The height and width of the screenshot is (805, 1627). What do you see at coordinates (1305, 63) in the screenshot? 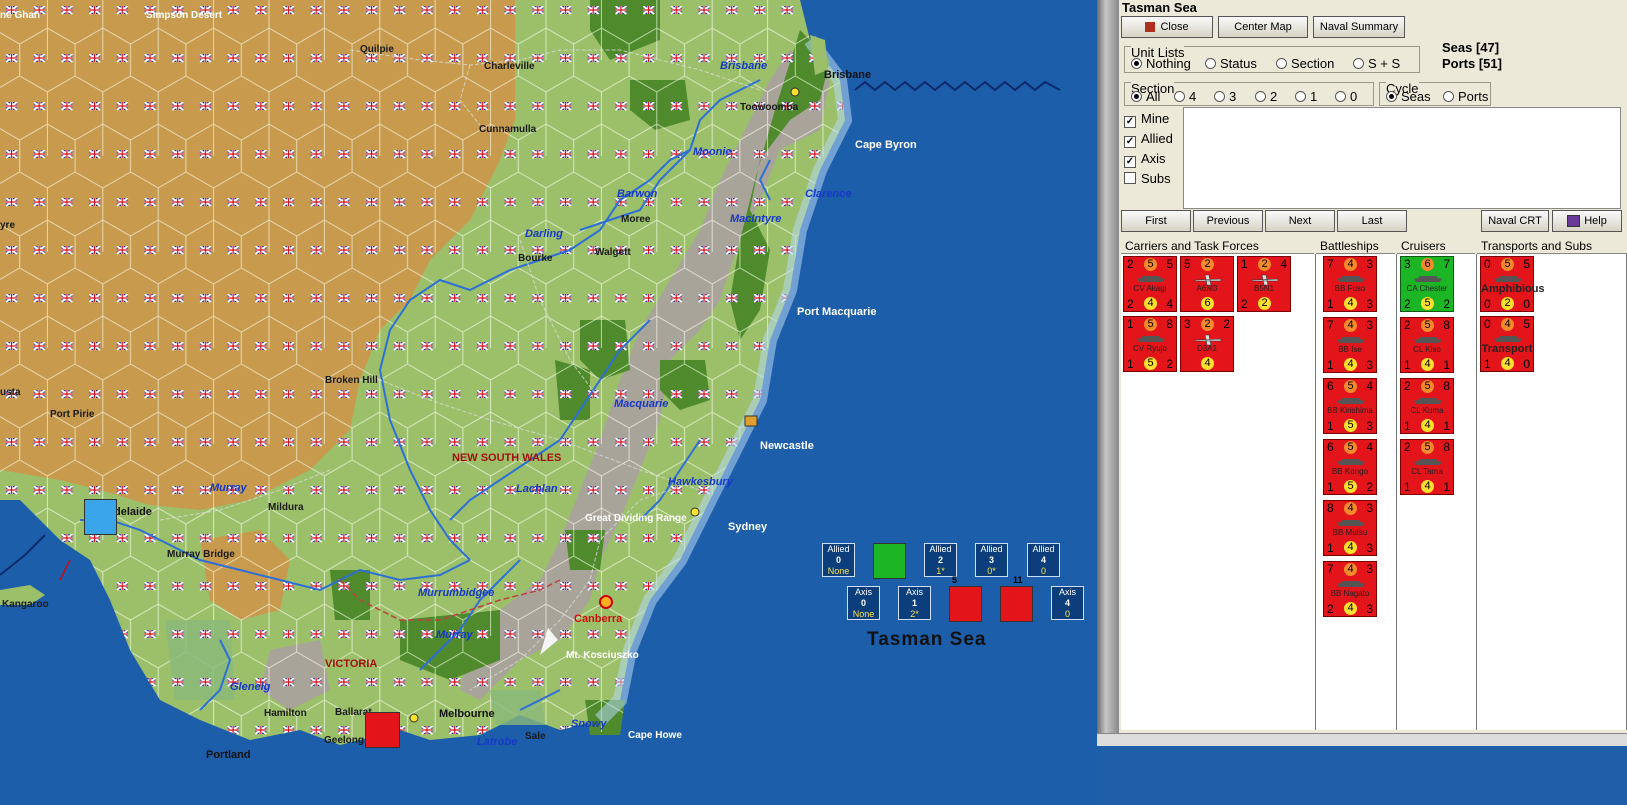
I see `unit-list-radio-section: Section` at bounding box center [1305, 63].